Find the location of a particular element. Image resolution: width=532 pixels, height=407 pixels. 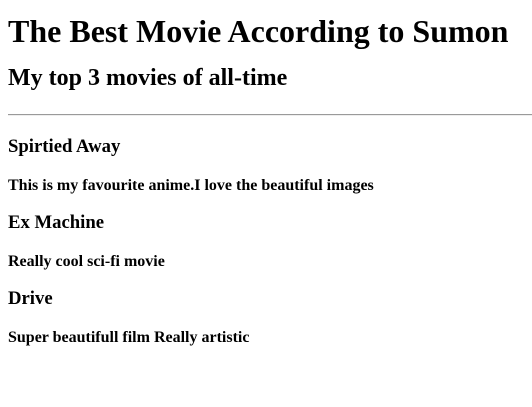

movie-title: Drive is located at coordinates (30, 298).